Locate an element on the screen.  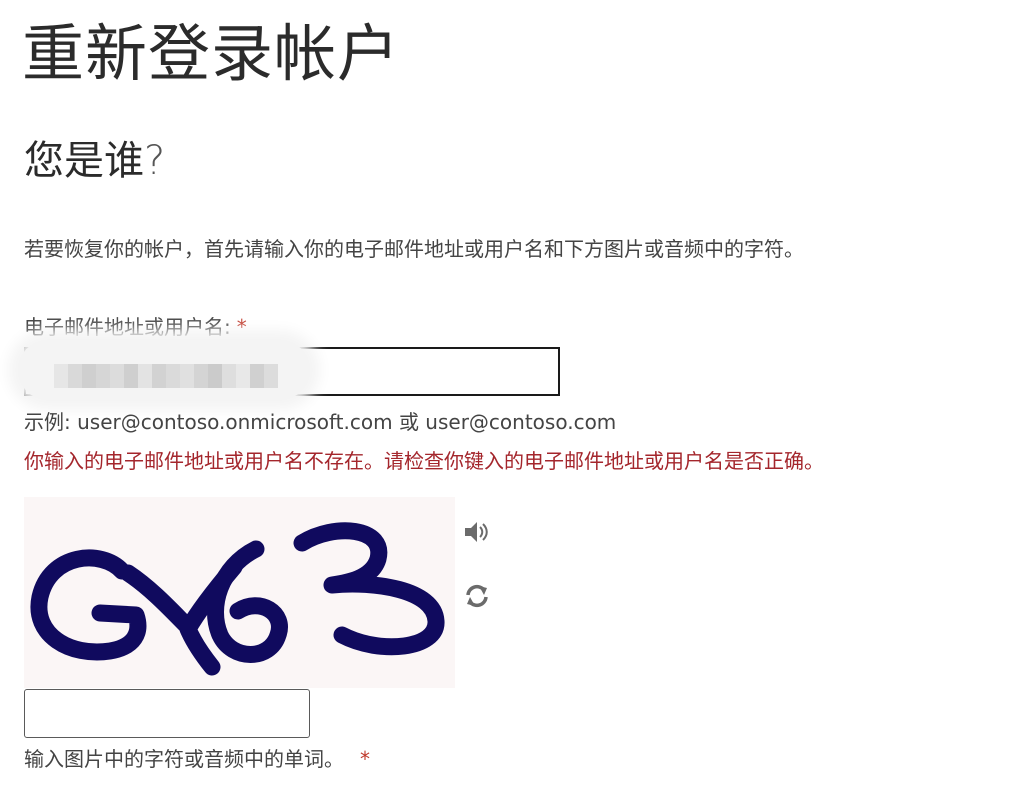
redacted-email-pixels is located at coordinates (166, 376).